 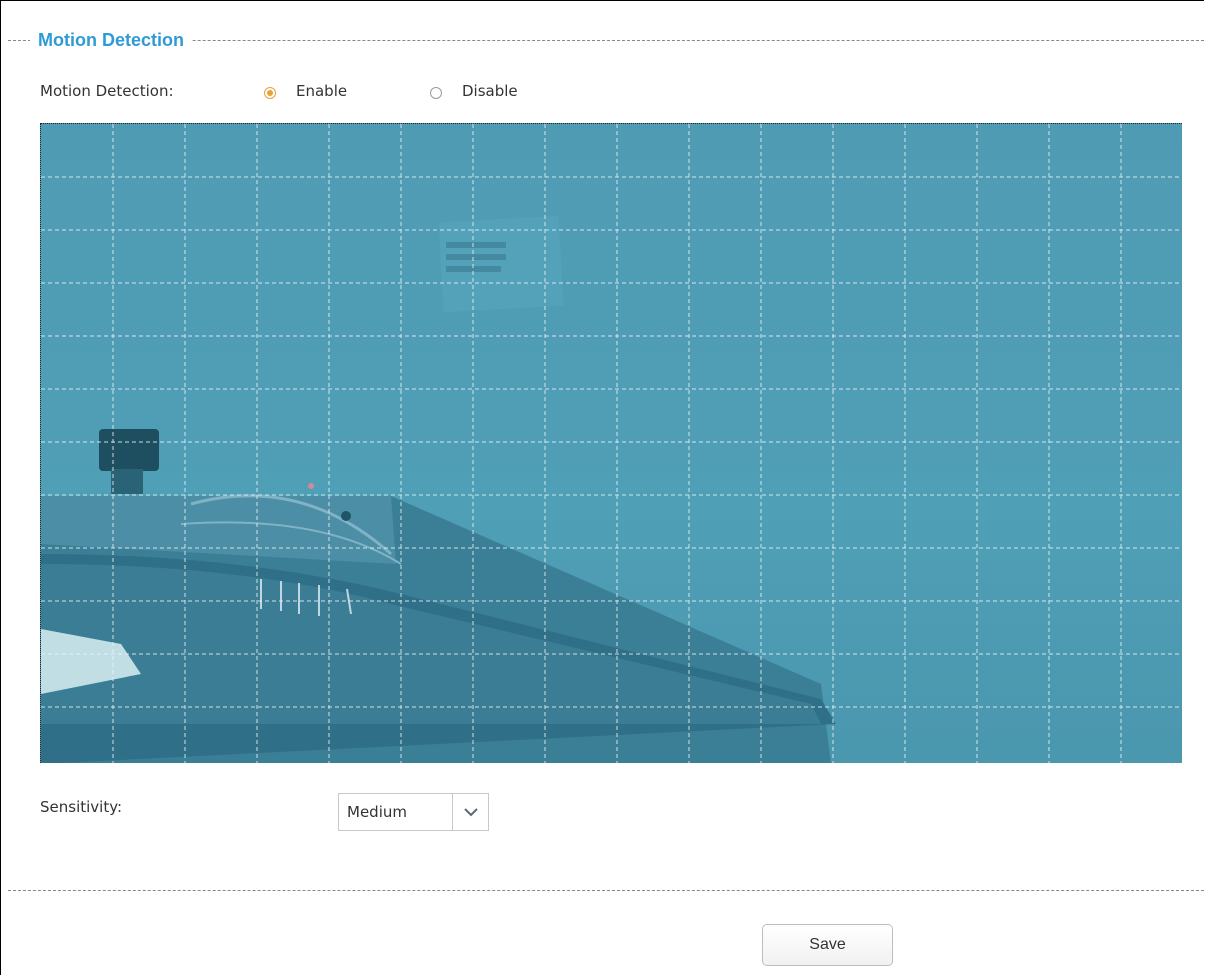 What do you see at coordinates (436, 93) in the screenshot?
I see `radio-disable-indicator` at bounding box center [436, 93].